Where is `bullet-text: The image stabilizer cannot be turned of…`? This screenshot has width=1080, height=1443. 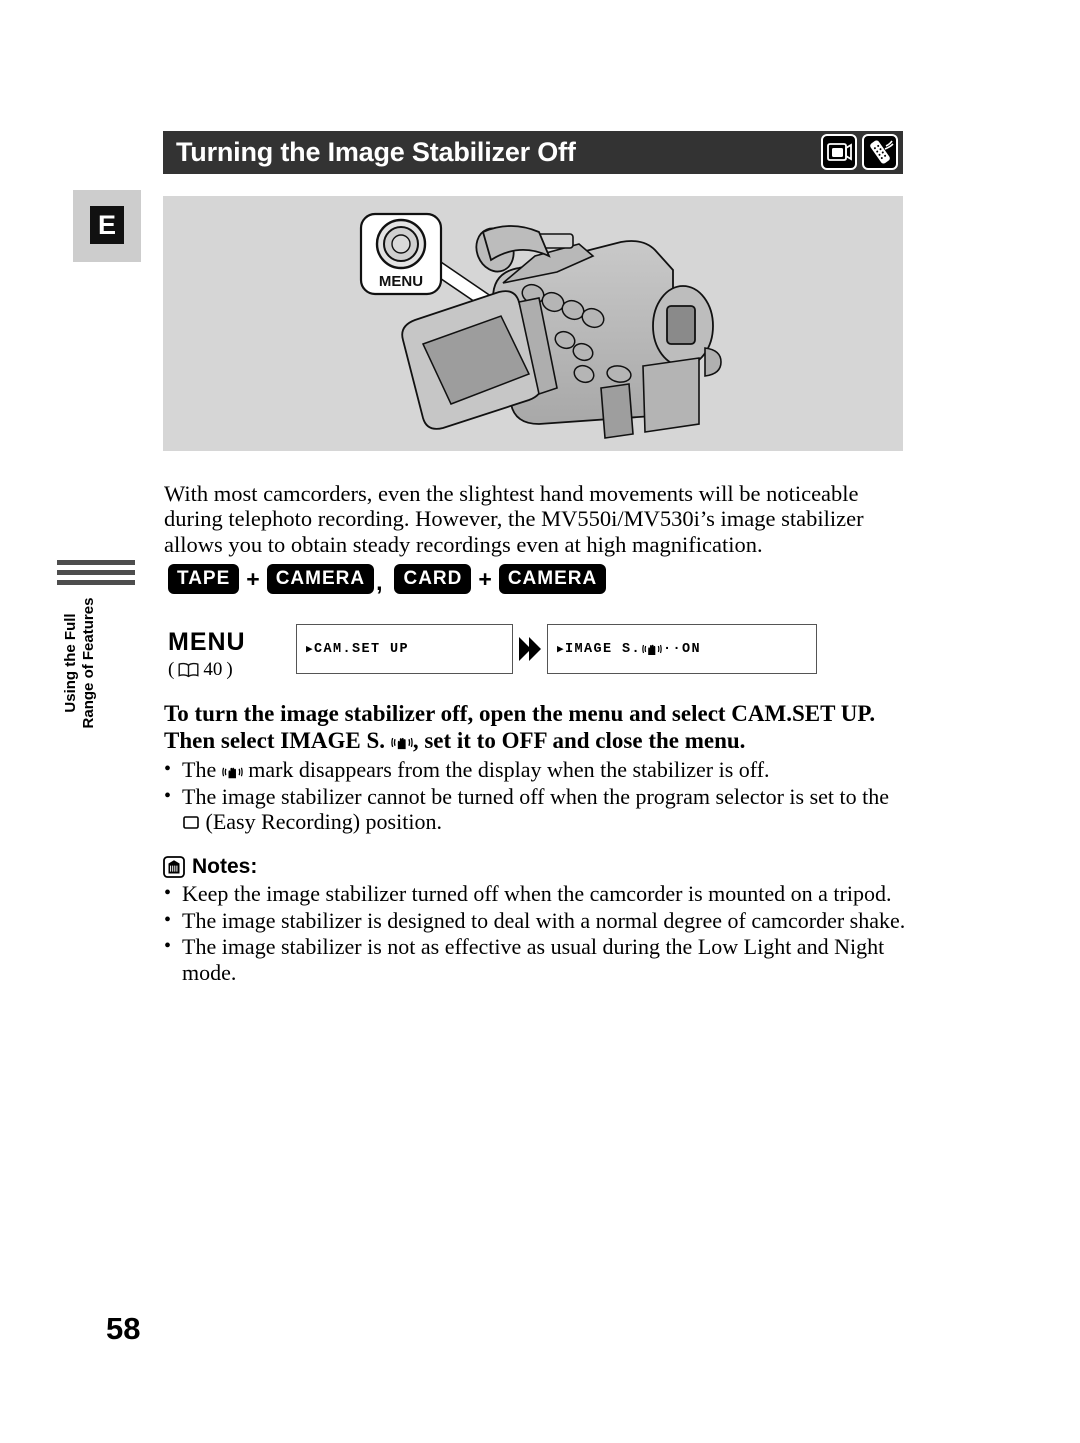 bullet-text: The image stabilizer cannot be turned of… is located at coordinates (547, 809).